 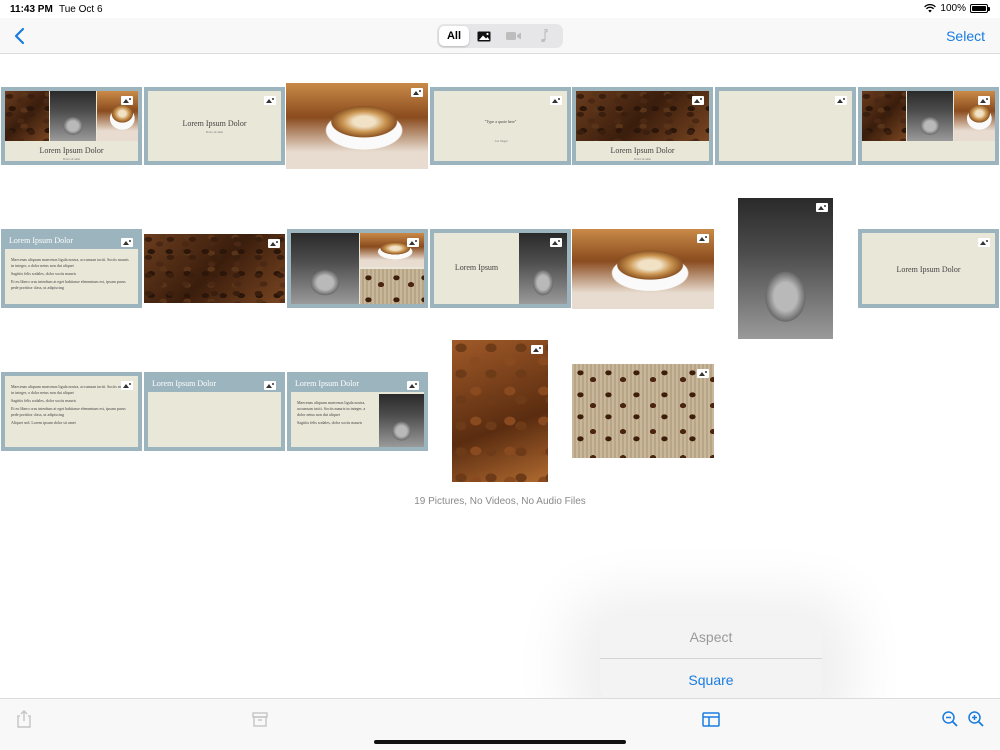 I want to click on select-button: Select, so click(x=965, y=36).